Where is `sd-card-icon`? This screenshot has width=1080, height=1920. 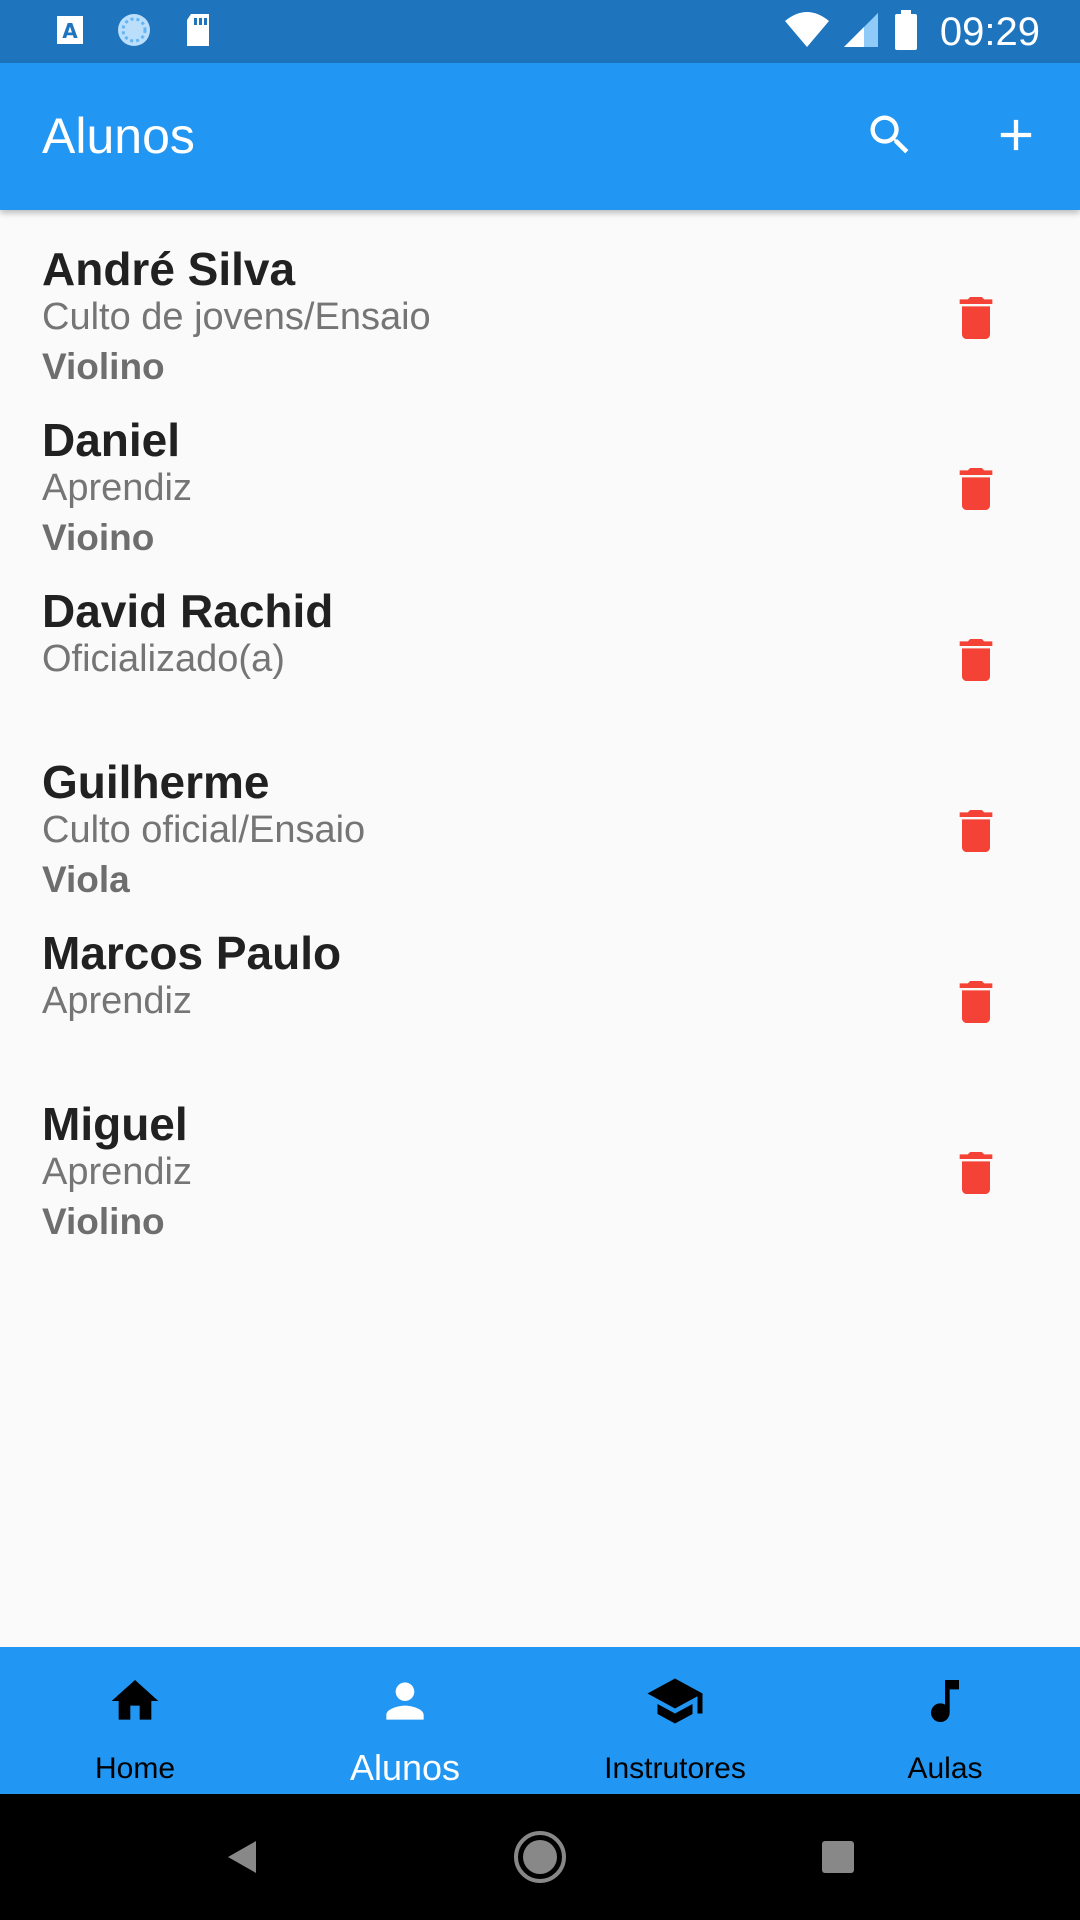 sd-card-icon is located at coordinates (198, 30).